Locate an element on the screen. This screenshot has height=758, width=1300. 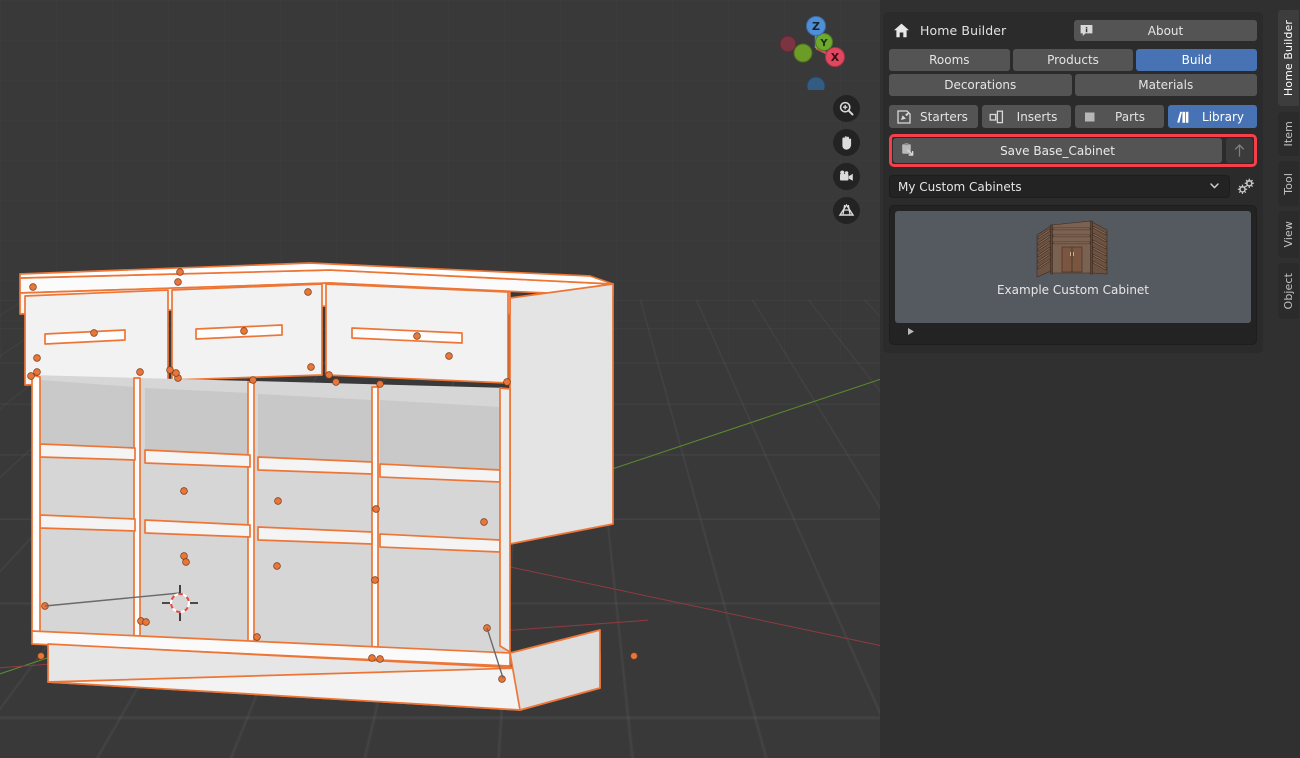
vtab-item: Item is located at coordinates (1288, 134).